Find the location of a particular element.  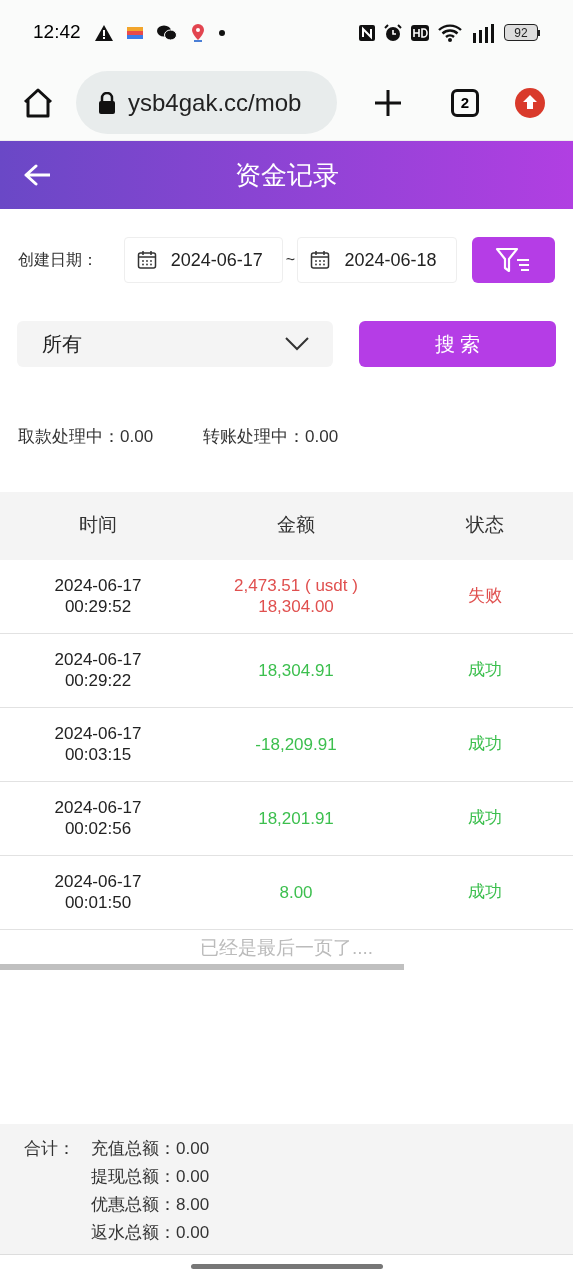

amount-cell: 18,304.00 is located at coordinates (296, 606).